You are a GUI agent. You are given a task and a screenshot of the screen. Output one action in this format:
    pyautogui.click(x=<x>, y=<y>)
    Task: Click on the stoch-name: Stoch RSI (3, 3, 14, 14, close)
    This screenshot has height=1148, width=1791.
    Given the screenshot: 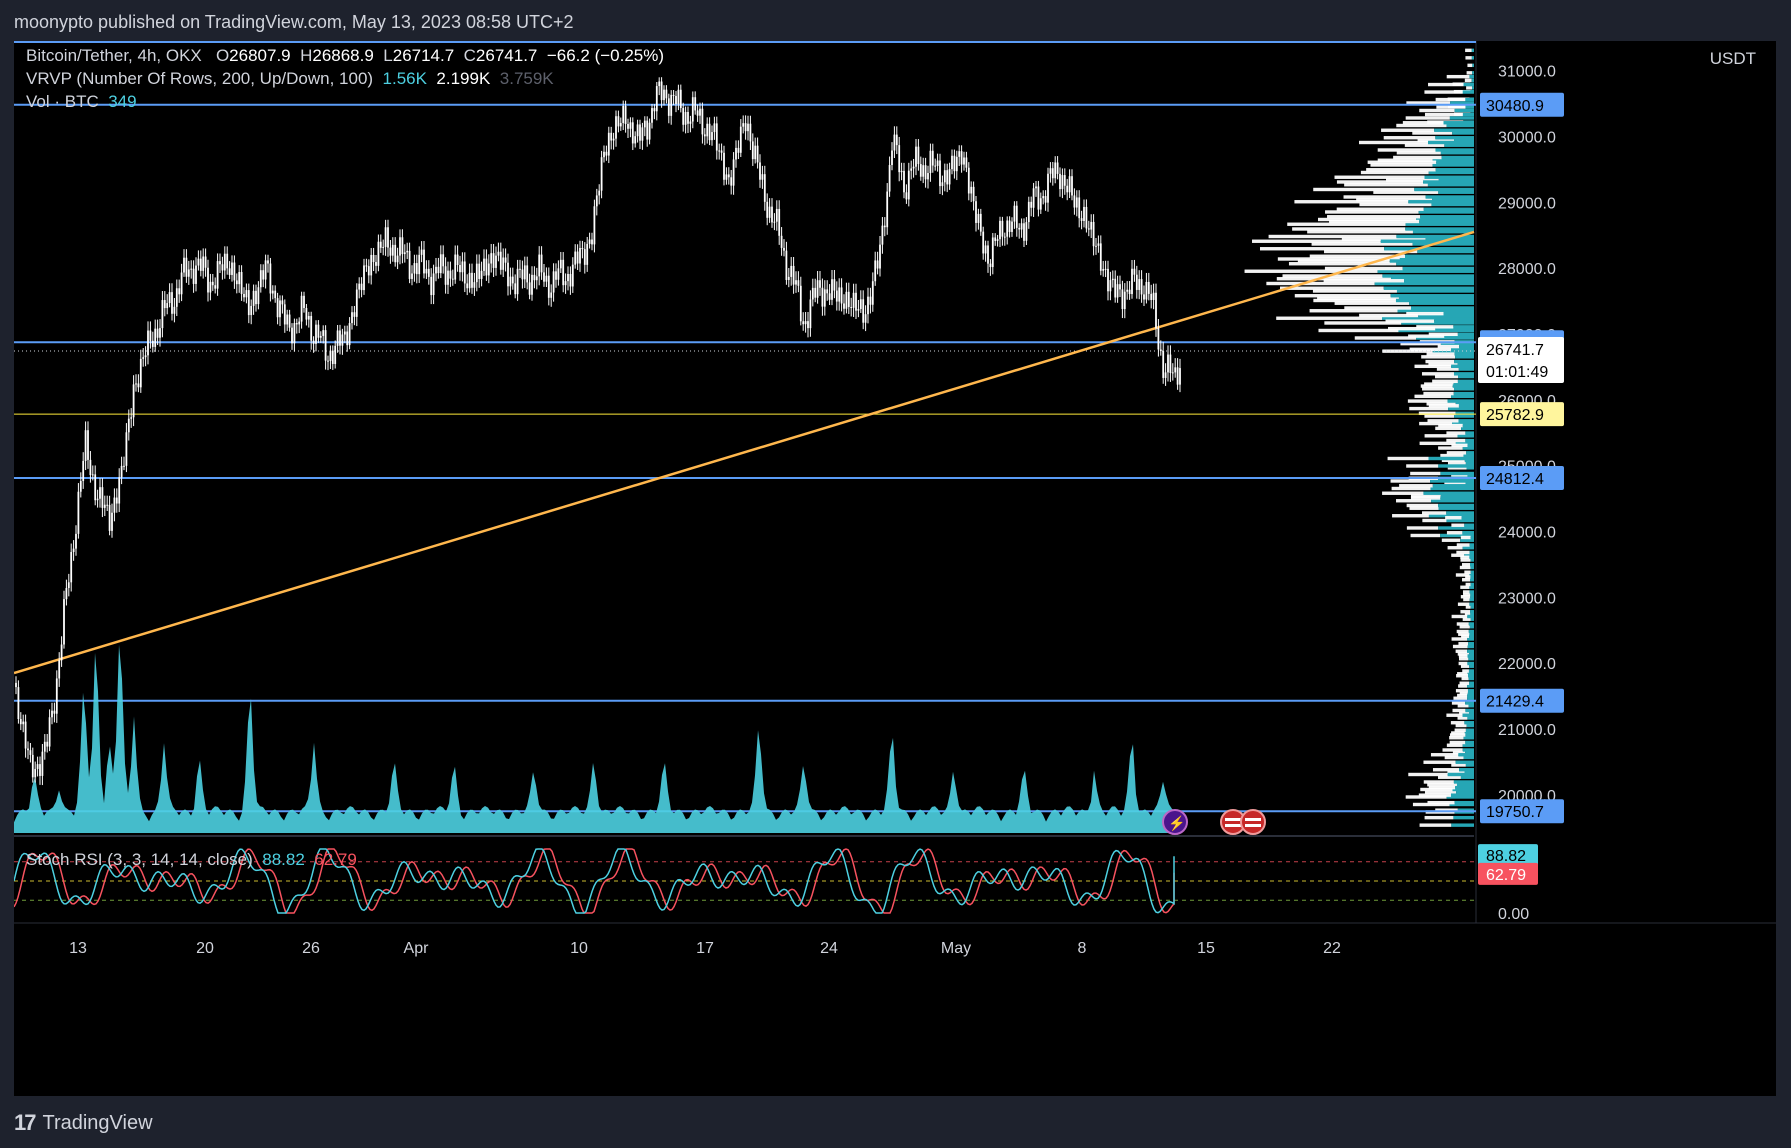 What is the action you would take?
    pyautogui.click(x=139, y=859)
    